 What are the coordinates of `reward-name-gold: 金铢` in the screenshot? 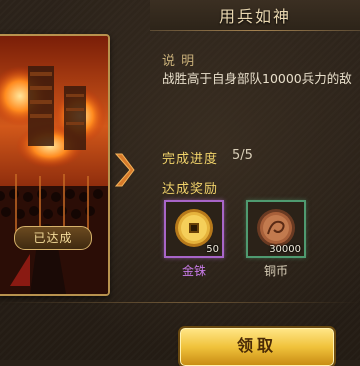 It's located at (193, 271).